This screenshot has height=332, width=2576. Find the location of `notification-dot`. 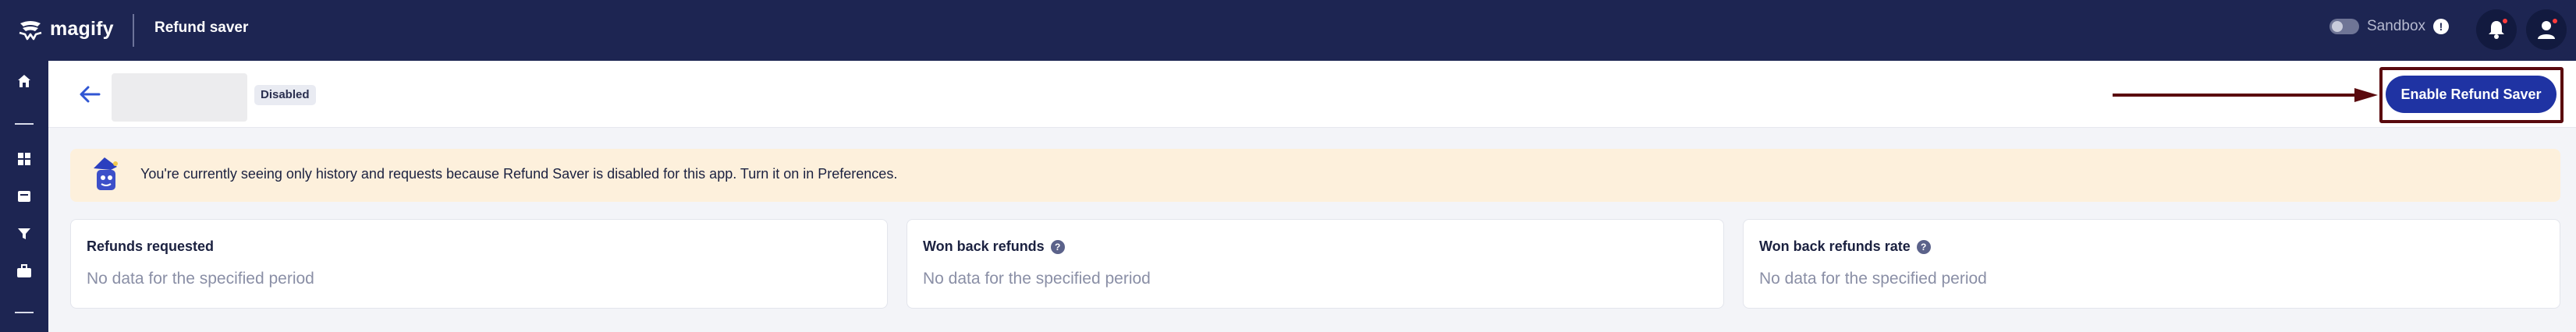

notification-dot is located at coordinates (2505, 21).